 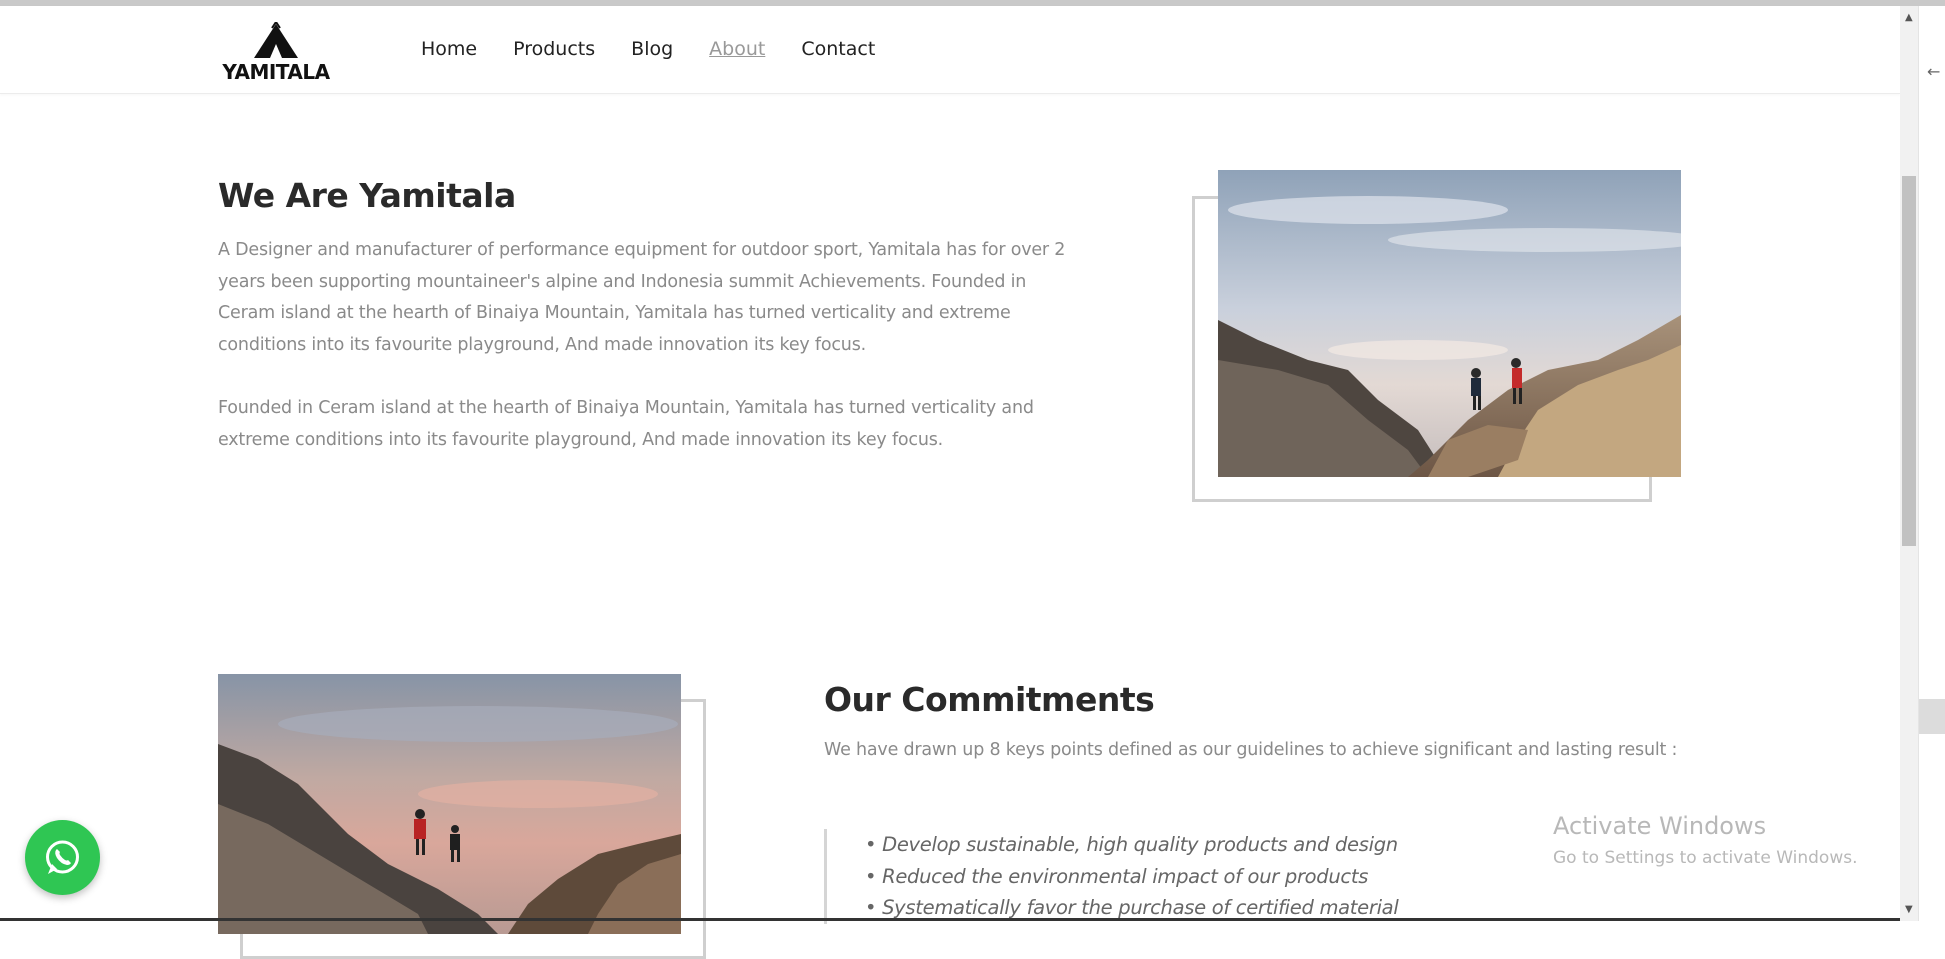 What do you see at coordinates (838, 49) in the screenshot?
I see `nav-contact: Contact` at bounding box center [838, 49].